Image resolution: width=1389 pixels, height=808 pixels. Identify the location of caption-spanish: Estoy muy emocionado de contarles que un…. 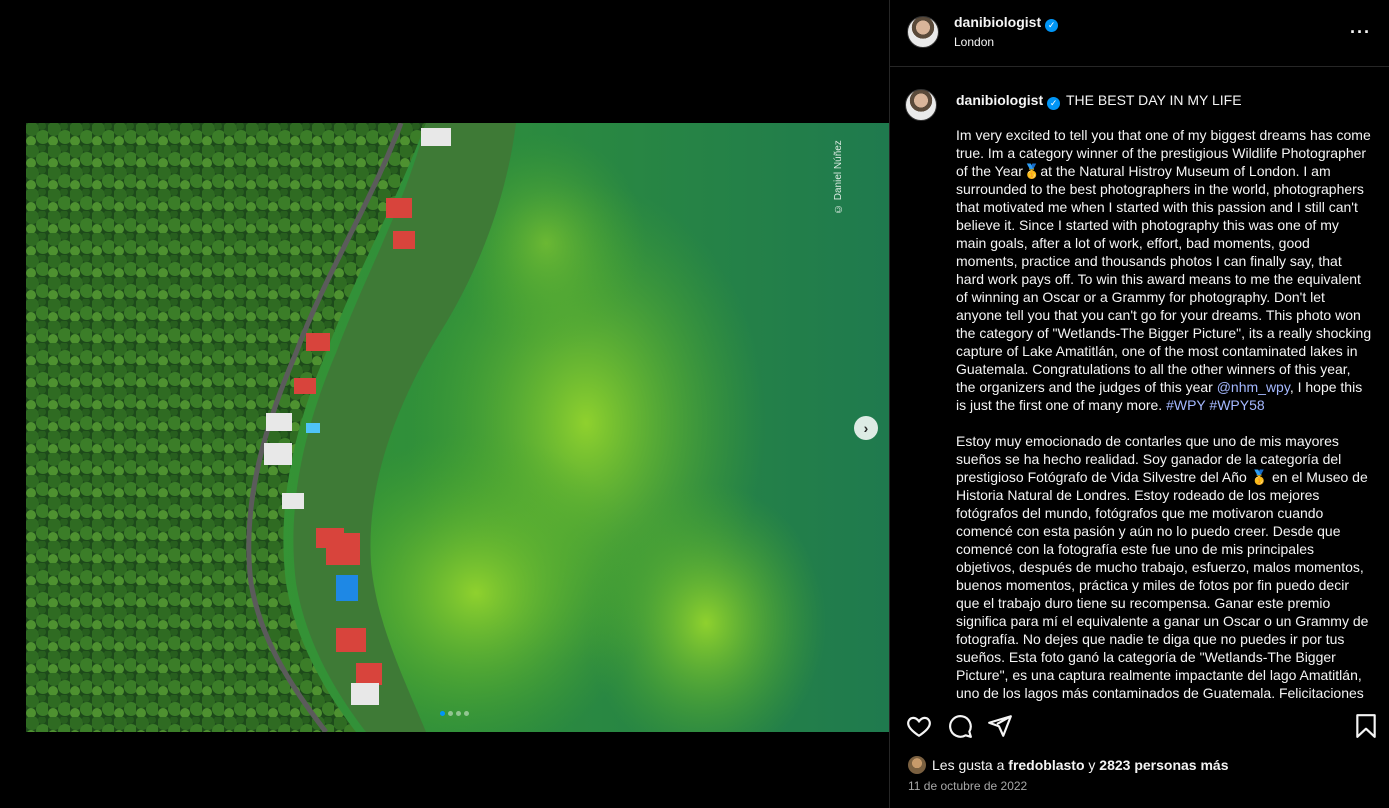
(1162, 567).